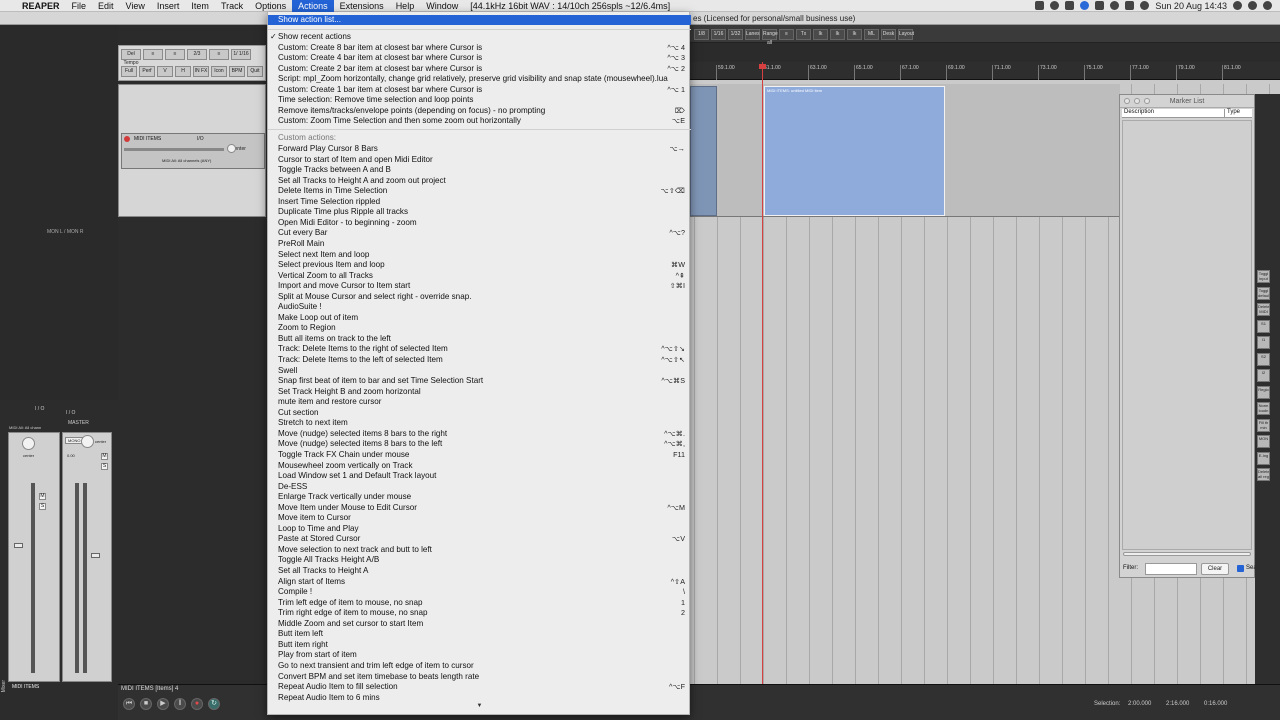 This screenshot has height=720, width=1280. What do you see at coordinates (183, 71) in the screenshot?
I see `toolbar-button: H` at bounding box center [183, 71].